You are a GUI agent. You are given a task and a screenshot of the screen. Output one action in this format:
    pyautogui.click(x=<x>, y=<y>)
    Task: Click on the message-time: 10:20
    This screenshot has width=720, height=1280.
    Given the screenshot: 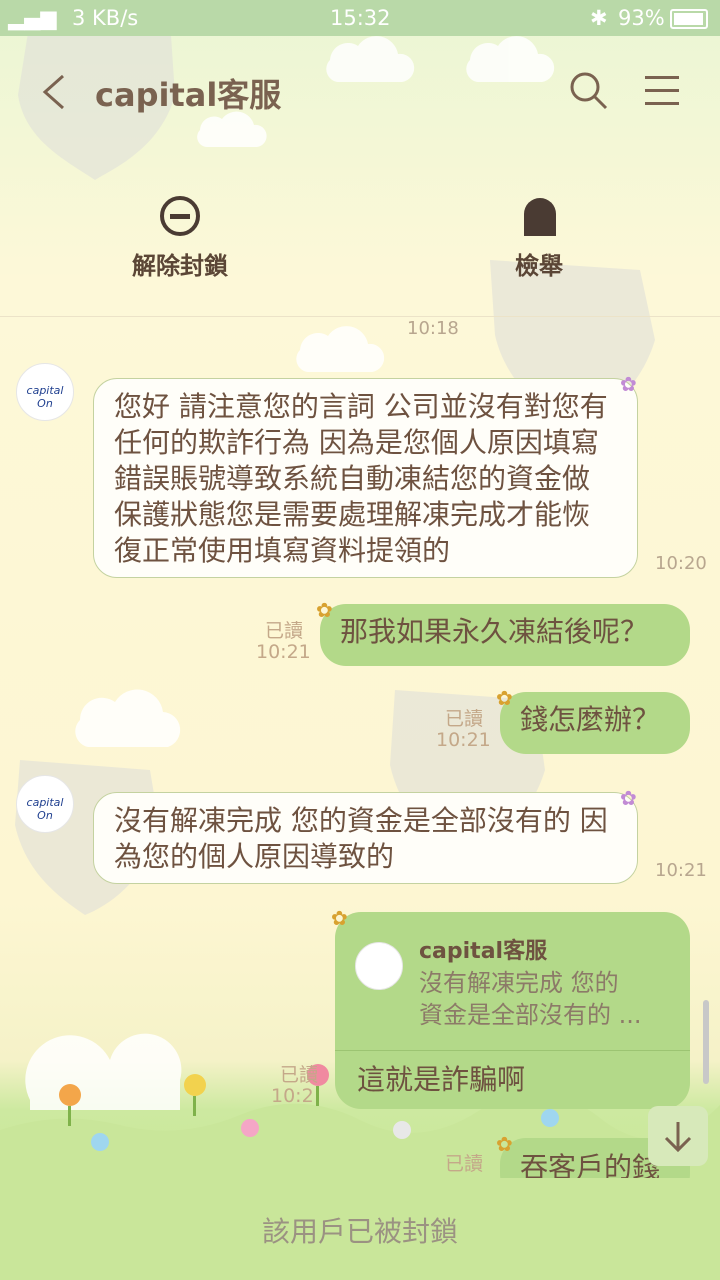 What is the action you would take?
    pyautogui.click(x=681, y=563)
    